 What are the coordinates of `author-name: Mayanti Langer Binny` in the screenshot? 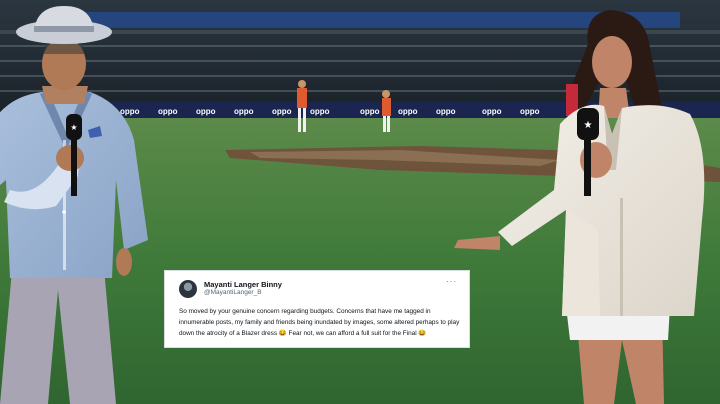 It's located at (243, 284).